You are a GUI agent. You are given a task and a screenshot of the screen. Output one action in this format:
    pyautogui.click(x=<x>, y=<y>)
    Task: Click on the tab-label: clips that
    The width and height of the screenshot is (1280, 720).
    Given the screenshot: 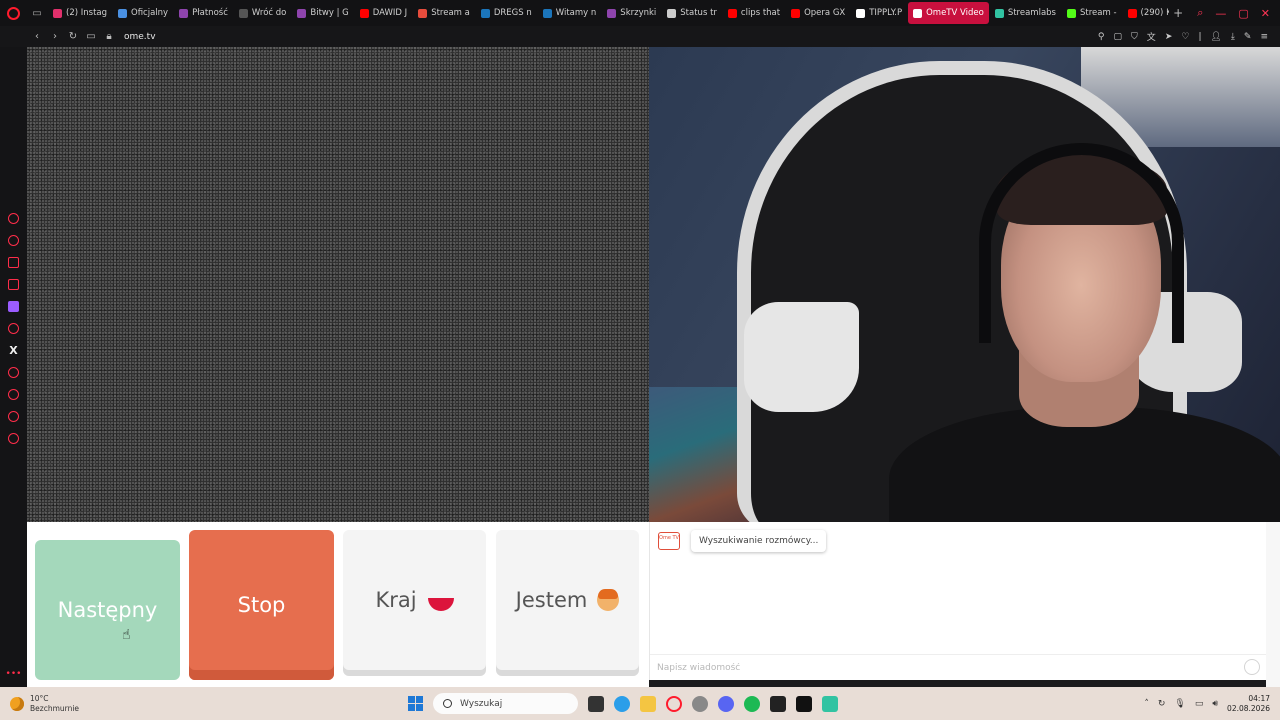 What is the action you would take?
    pyautogui.click(x=760, y=13)
    